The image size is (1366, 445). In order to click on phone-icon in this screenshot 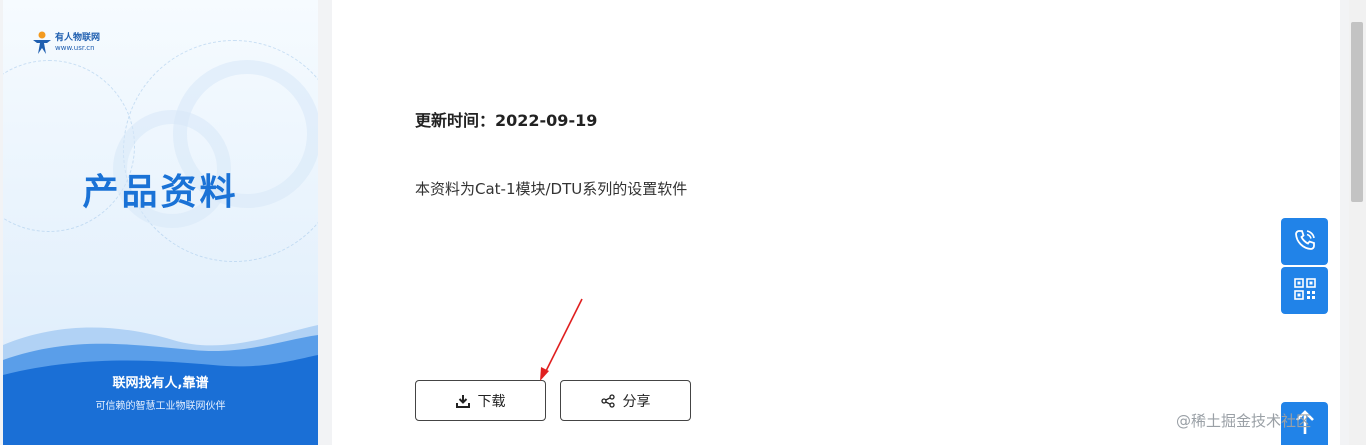, I will do `click(1305, 242)`.